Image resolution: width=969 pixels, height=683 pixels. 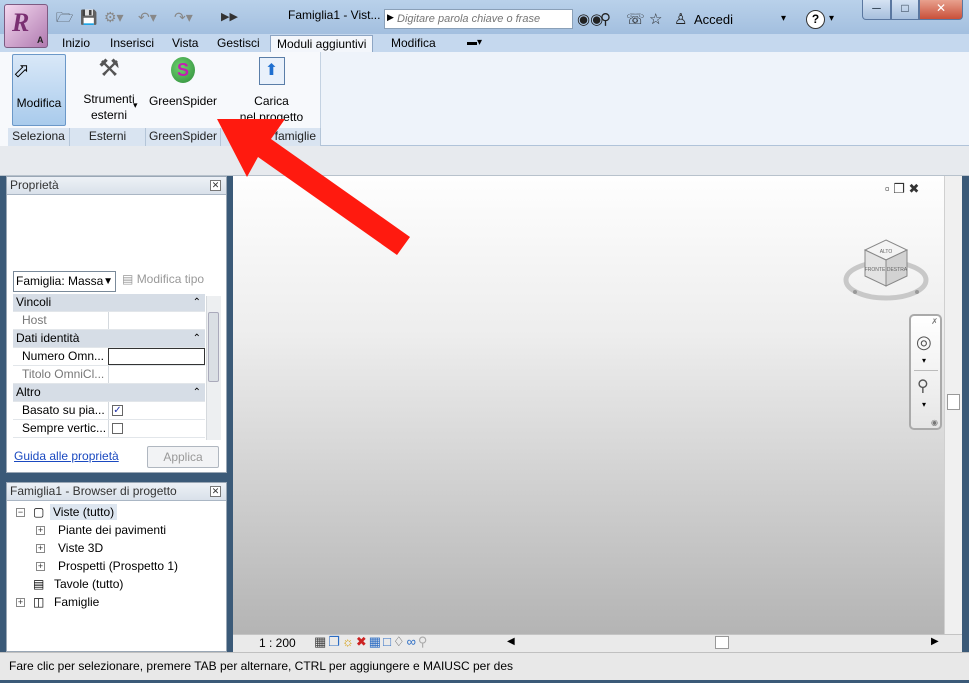 I want to click on zoom-dropdown-icon: ▾, so click(x=924, y=404).